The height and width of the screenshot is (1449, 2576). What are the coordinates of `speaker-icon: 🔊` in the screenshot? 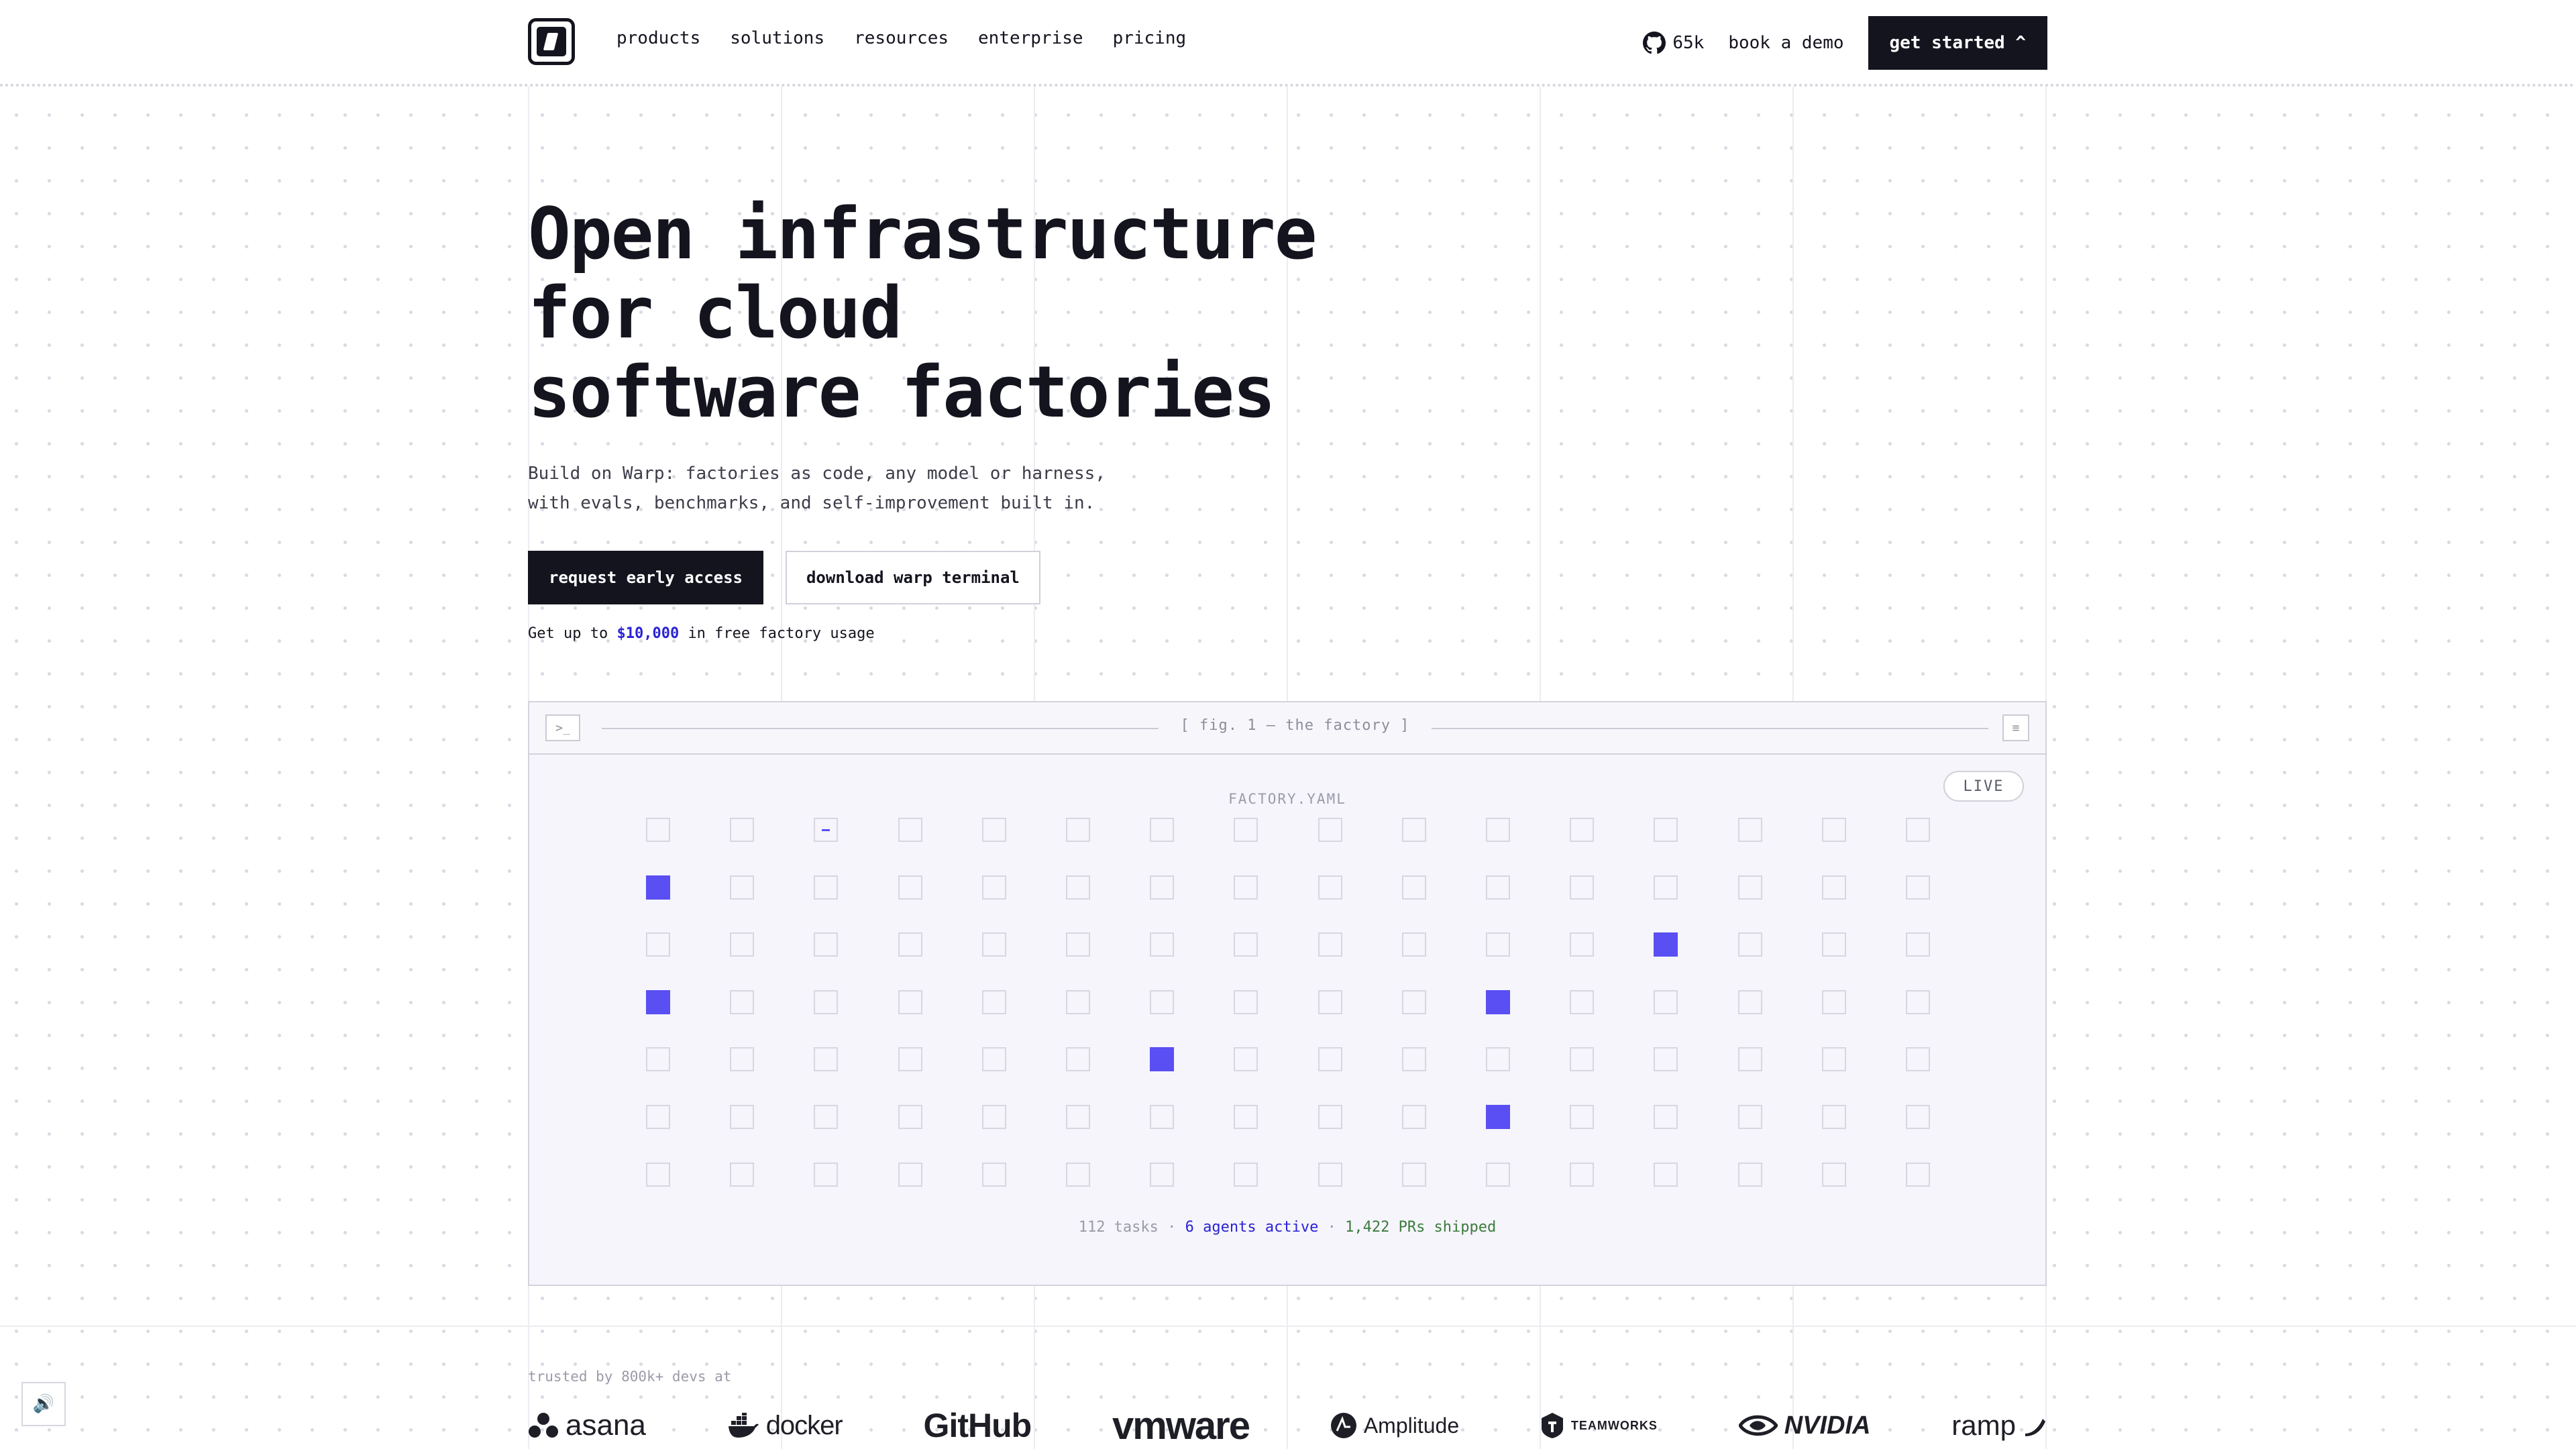 It's located at (43, 1404).